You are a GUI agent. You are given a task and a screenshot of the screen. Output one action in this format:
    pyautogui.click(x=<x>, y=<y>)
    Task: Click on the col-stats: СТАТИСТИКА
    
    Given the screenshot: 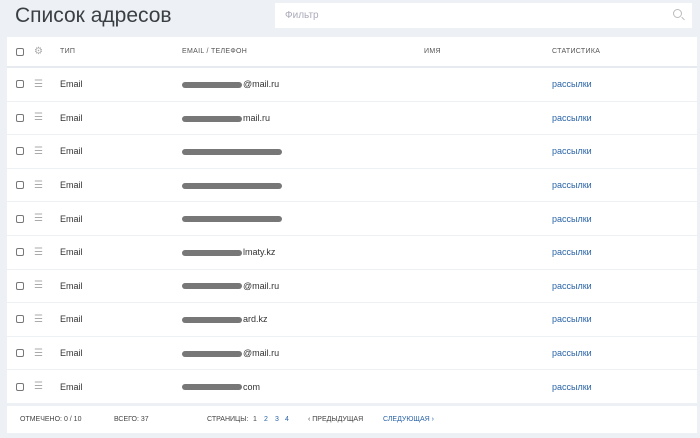 What is the action you would take?
    pyautogui.click(x=576, y=51)
    